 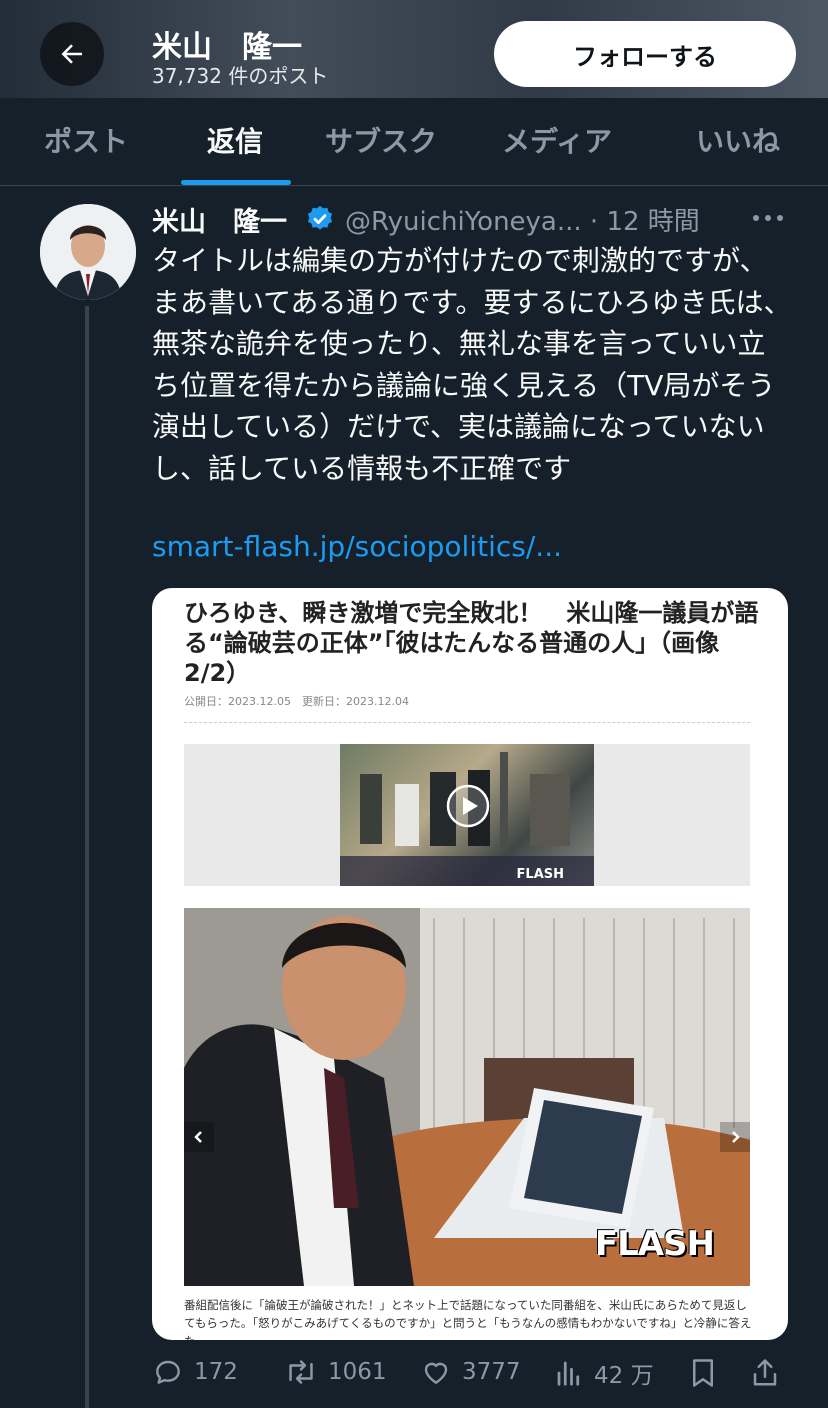 I want to click on tab-media: メディア, so click(x=557, y=140).